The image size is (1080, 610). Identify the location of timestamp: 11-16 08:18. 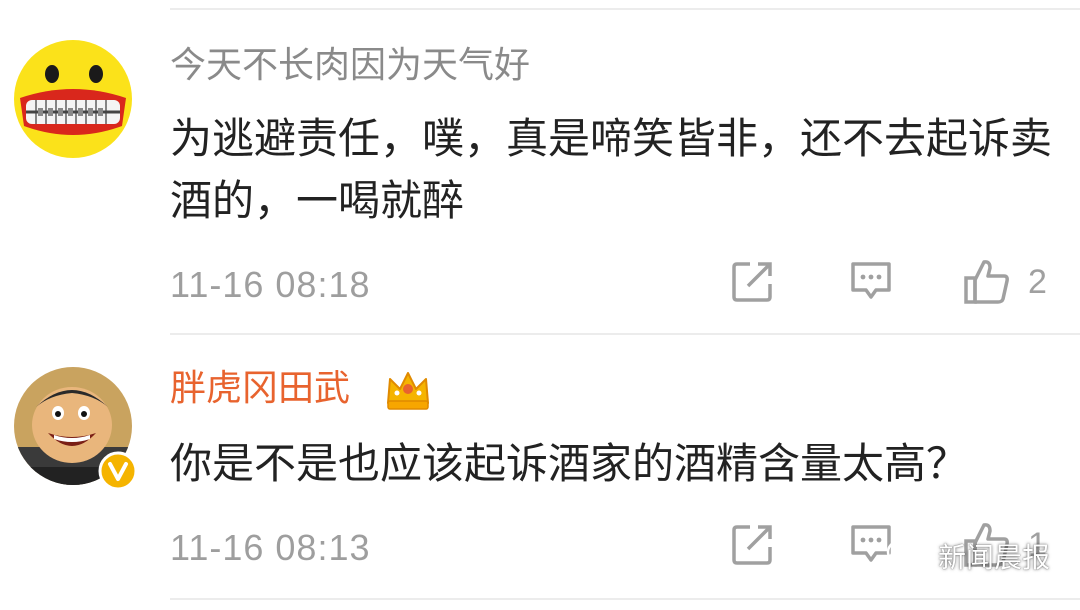
(270, 284).